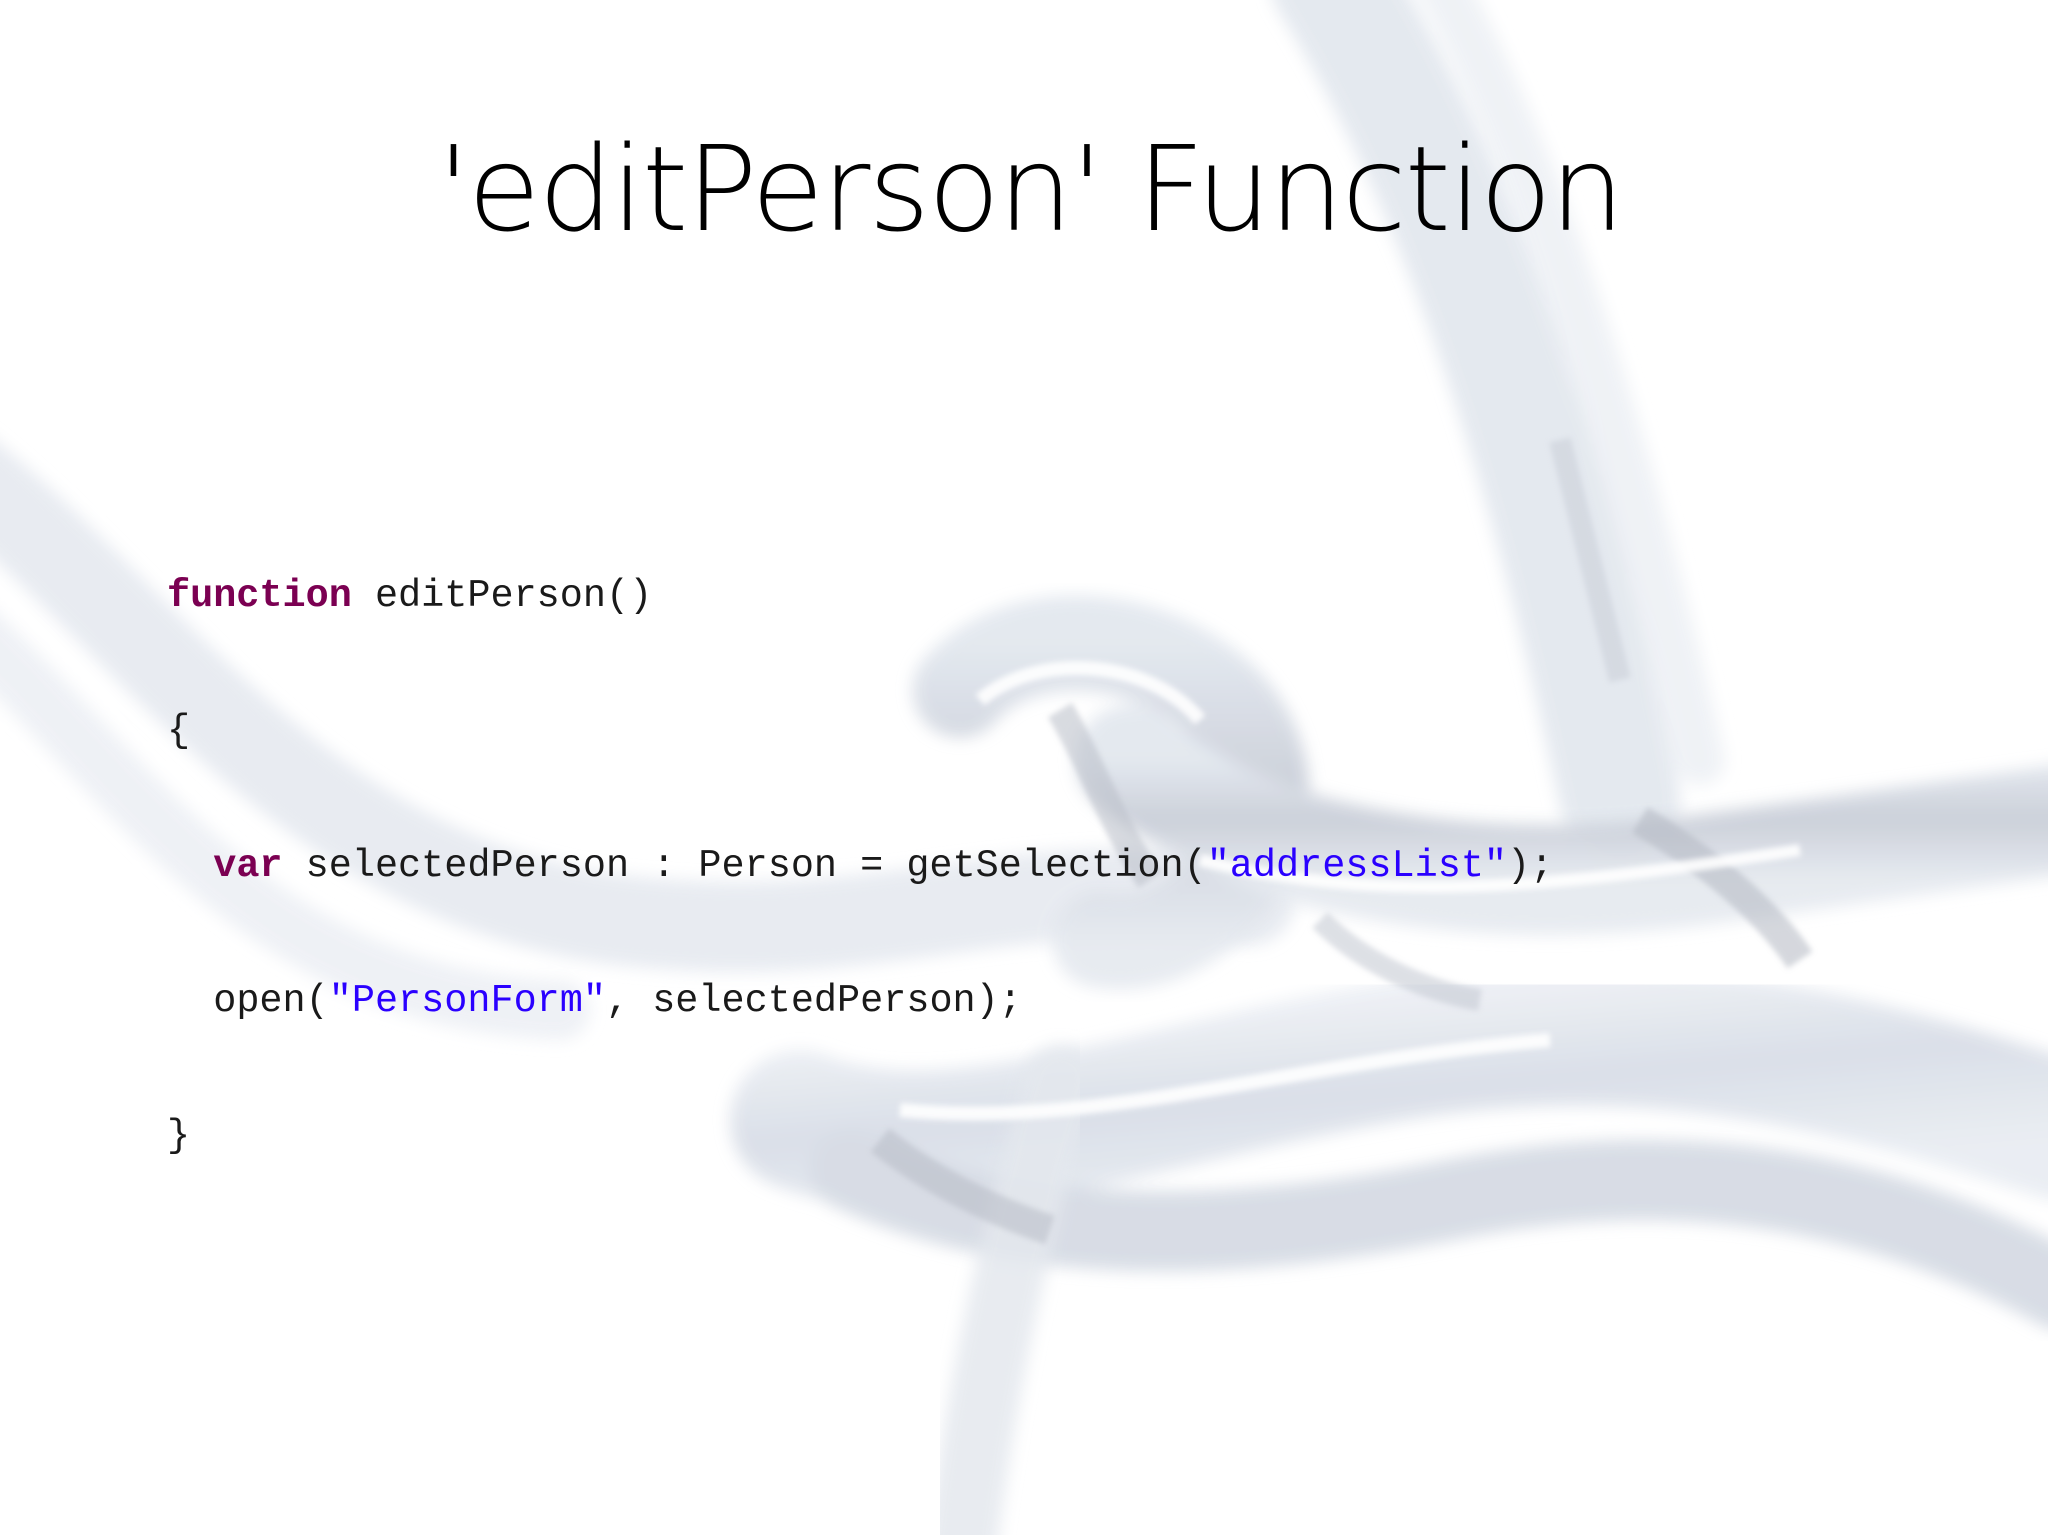 Image resolution: width=2048 pixels, height=1535 pixels. Describe the element at coordinates (248, 866) in the screenshot. I see `keyword-var: var` at that location.